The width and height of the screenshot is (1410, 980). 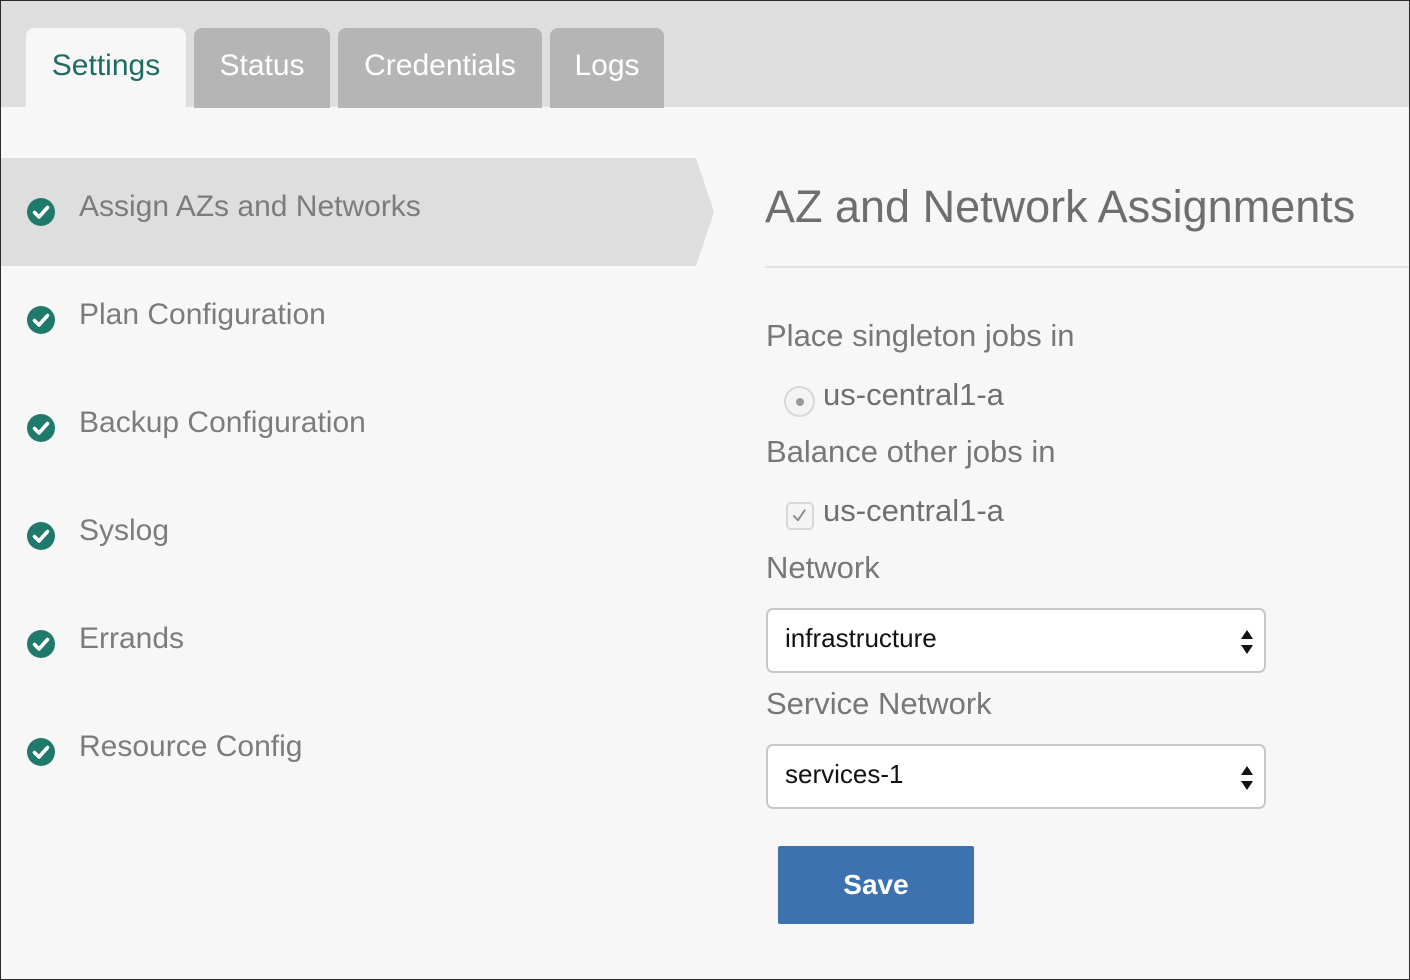 I want to click on sidebar-item-label: Plan Configuration, so click(x=202, y=314).